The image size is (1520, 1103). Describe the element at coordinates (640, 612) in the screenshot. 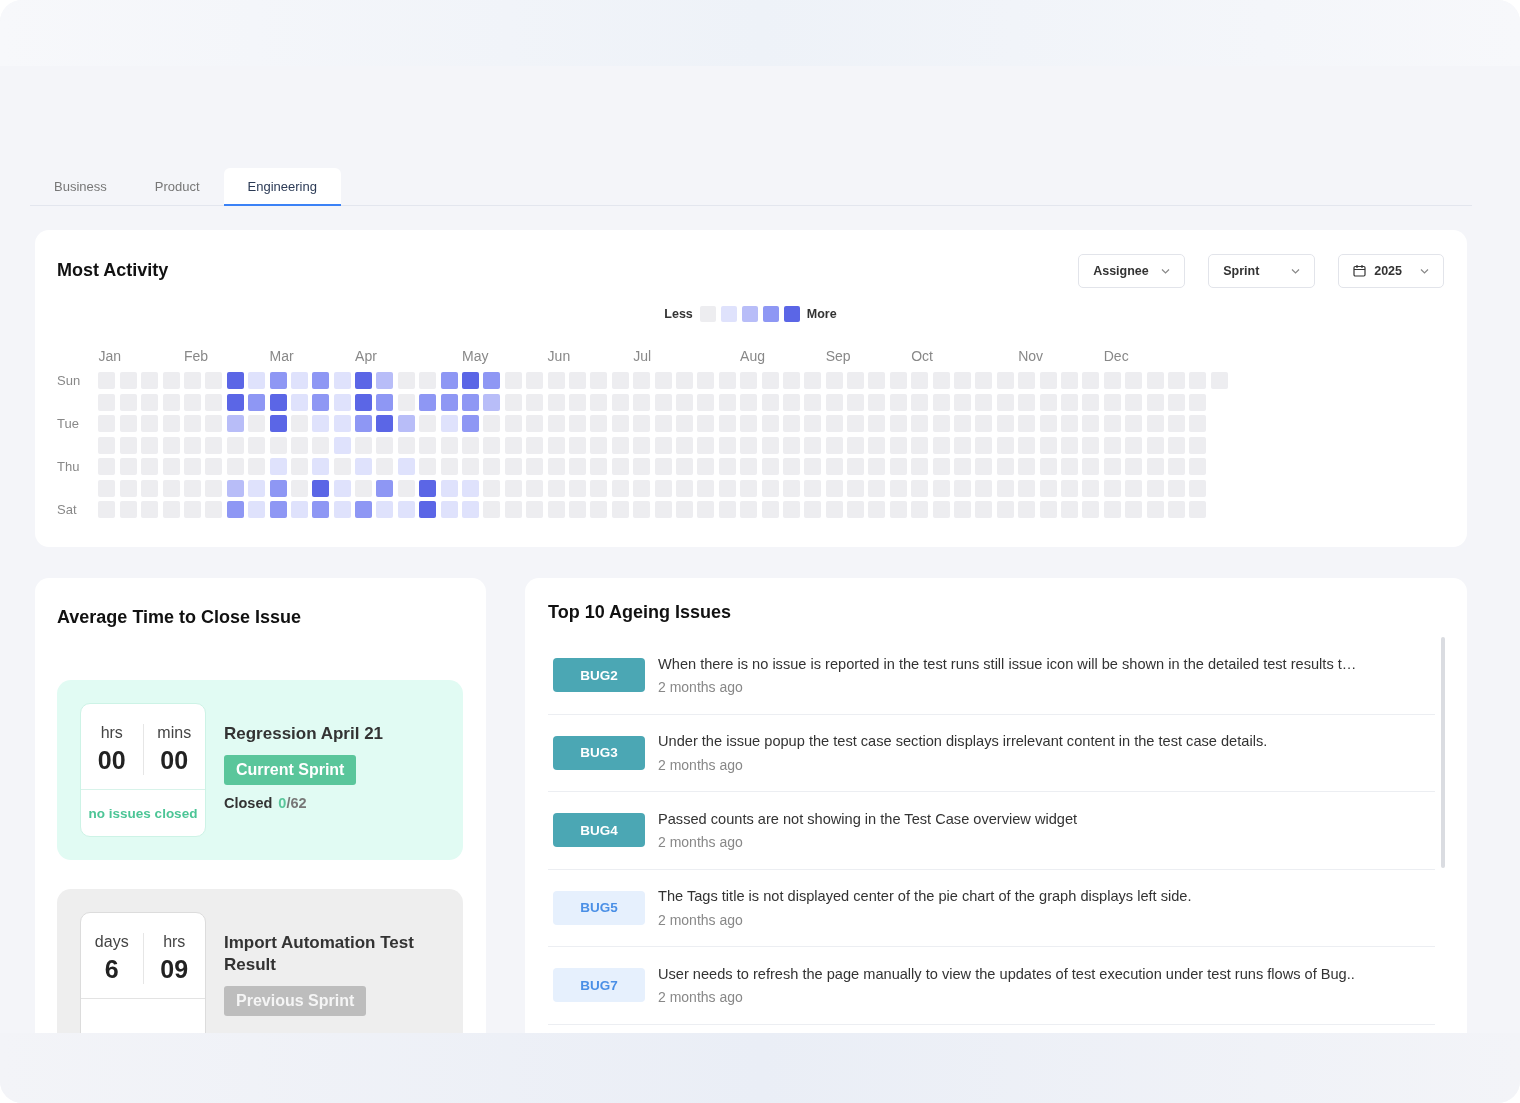

I see `card-title: Top 10 Ageing Issues` at that location.